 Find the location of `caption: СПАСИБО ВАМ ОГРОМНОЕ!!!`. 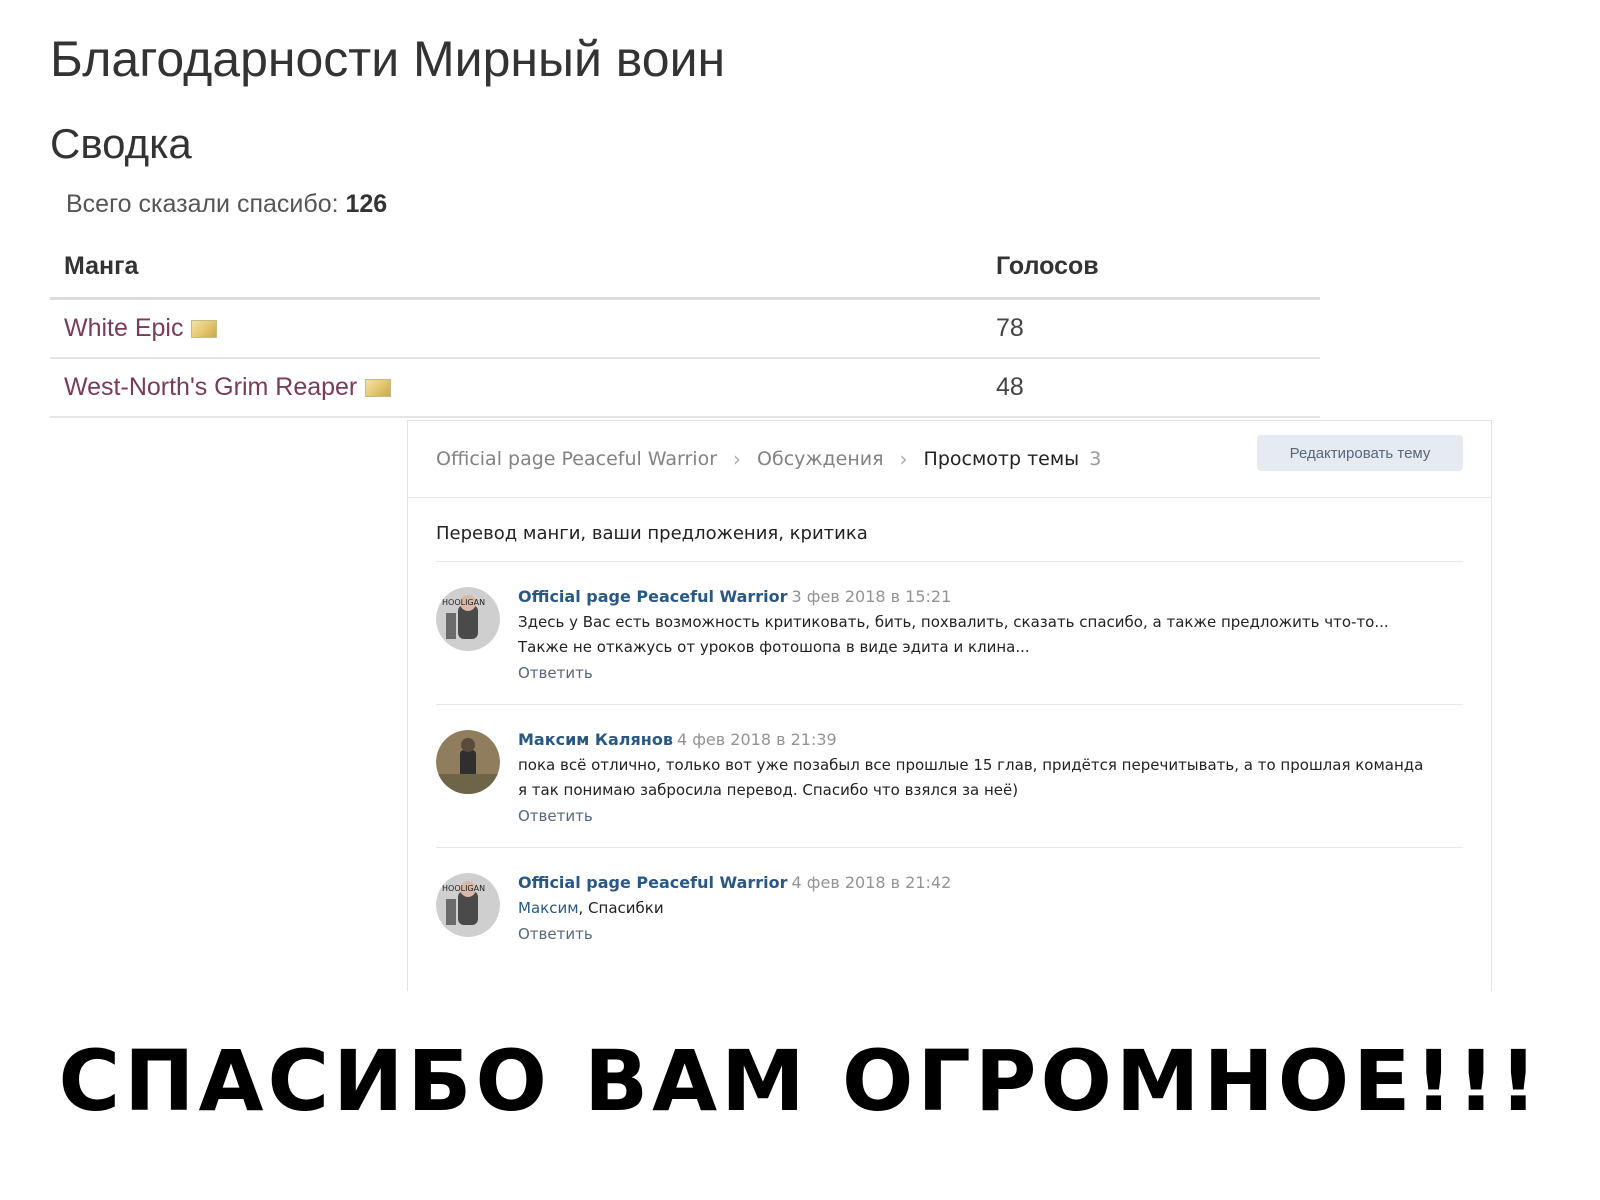

caption: СПАСИБО ВАМ ОГРОМНОЕ!!! is located at coordinates (800, 1081).